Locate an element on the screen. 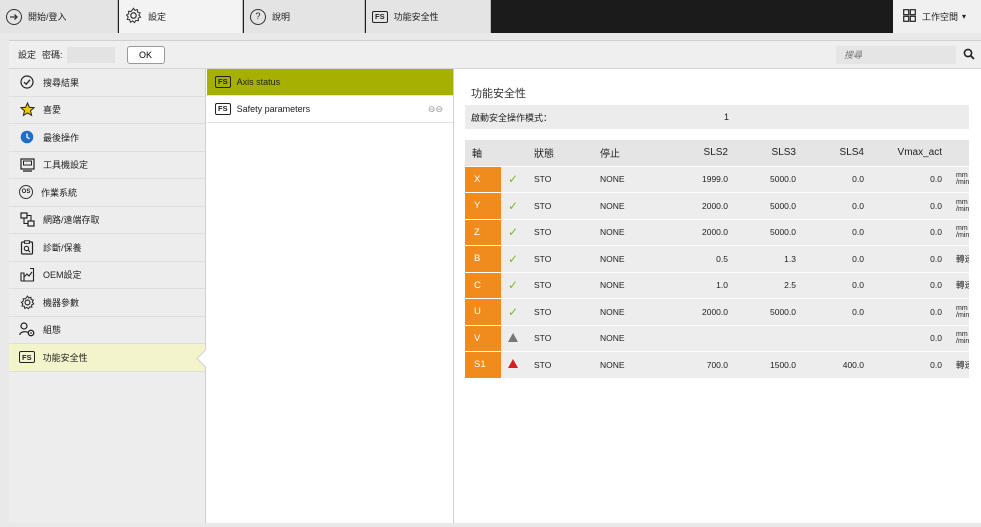 This screenshot has width=981, height=527. search-input is located at coordinates (896, 55).